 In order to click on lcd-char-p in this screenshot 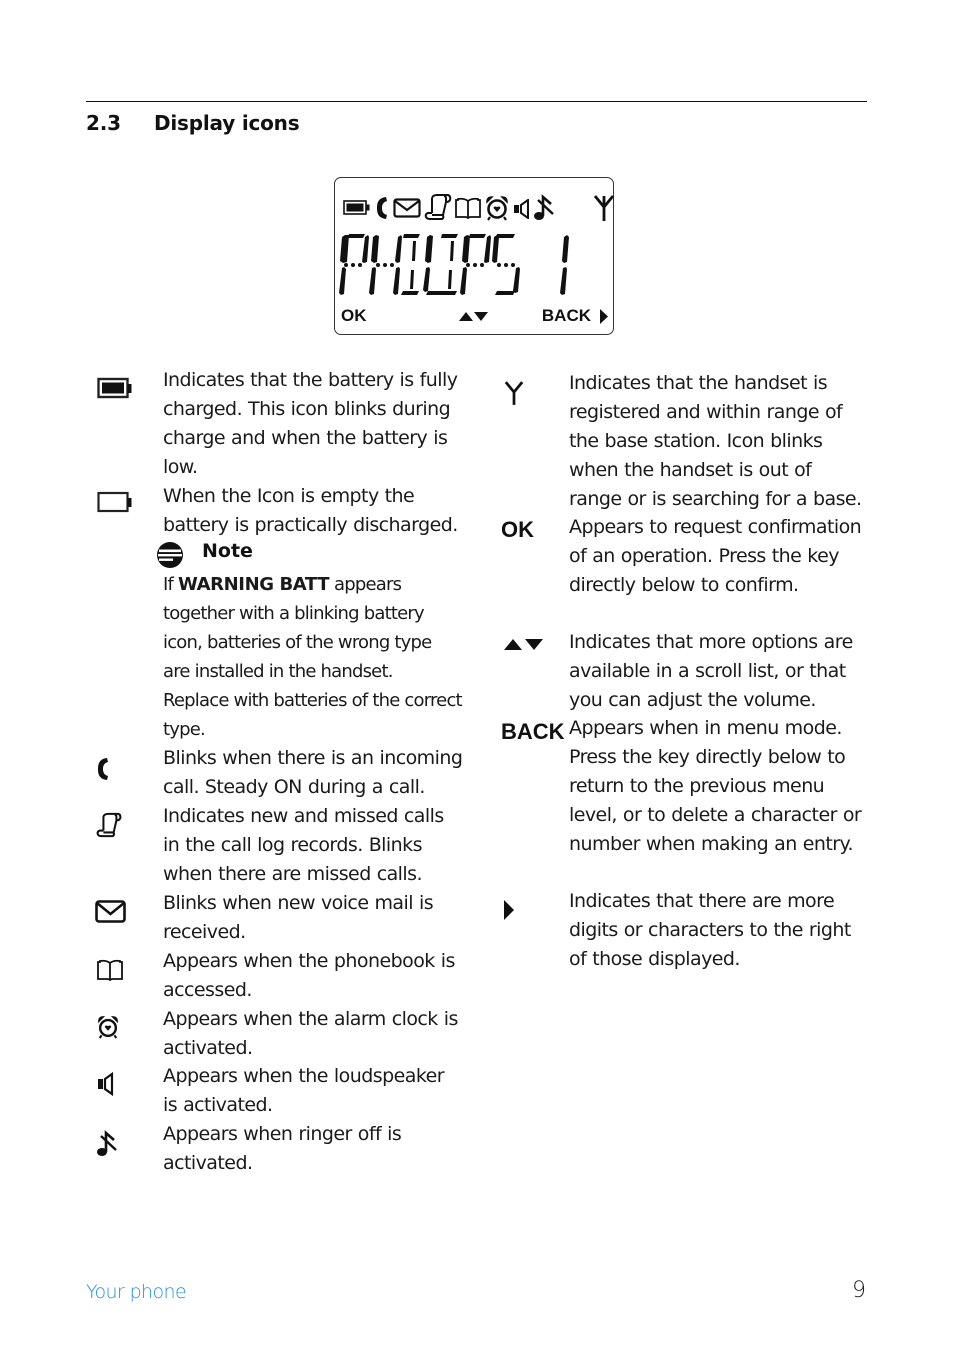, I will do `click(354, 264)`.